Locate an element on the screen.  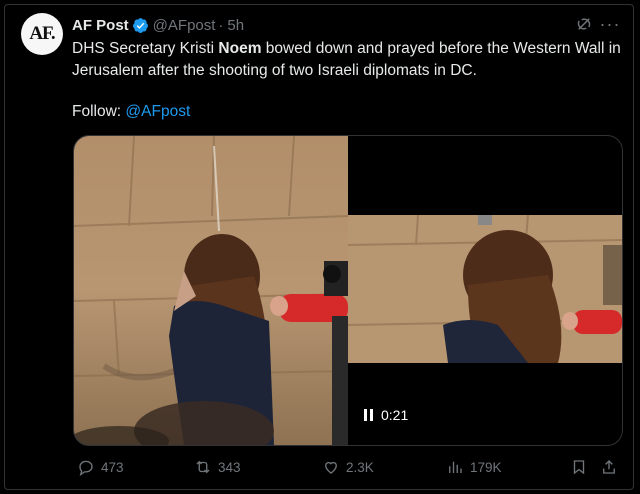
avatar-logo-text: AF. is located at coordinates (42, 33).